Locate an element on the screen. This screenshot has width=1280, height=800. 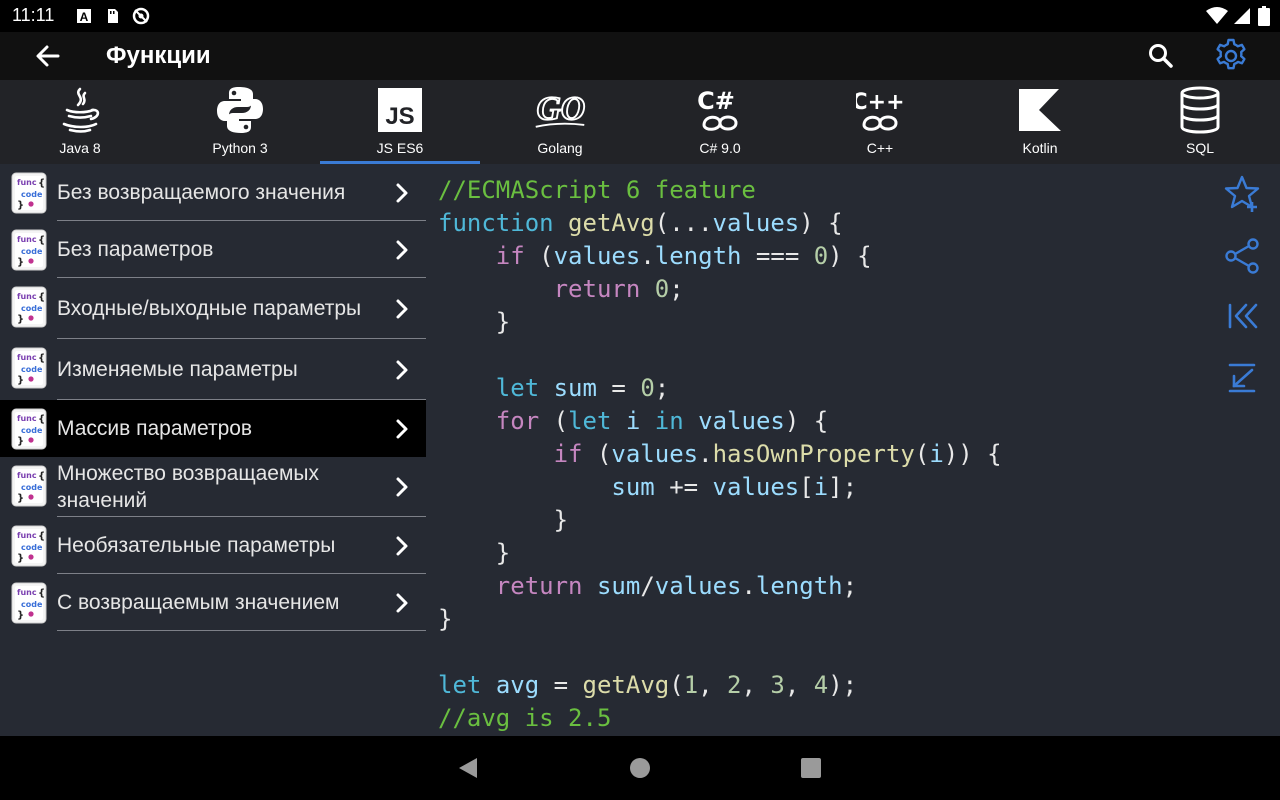
code-token: getAvg is located at coordinates (626, 685).